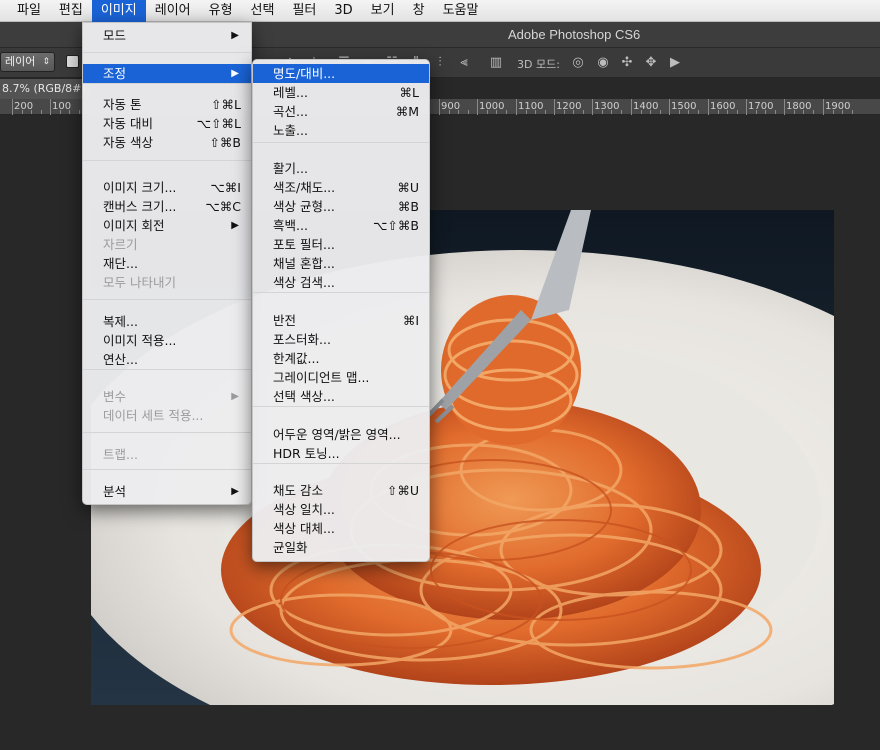 This screenshot has height=750, width=880. Describe the element at coordinates (419, 11) in the screenshot. I see `menubar-item-9: 창` at that location.